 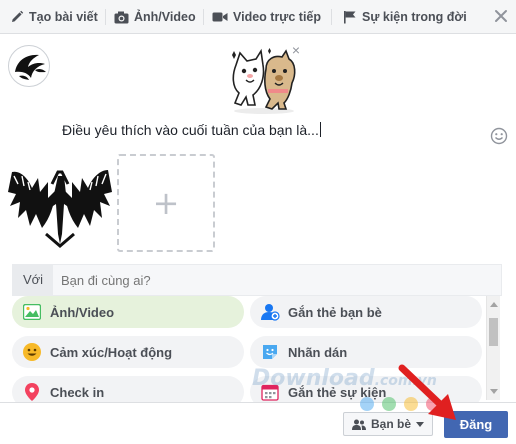 I want to click on video-camera-icon, so click(x=220, y=17).